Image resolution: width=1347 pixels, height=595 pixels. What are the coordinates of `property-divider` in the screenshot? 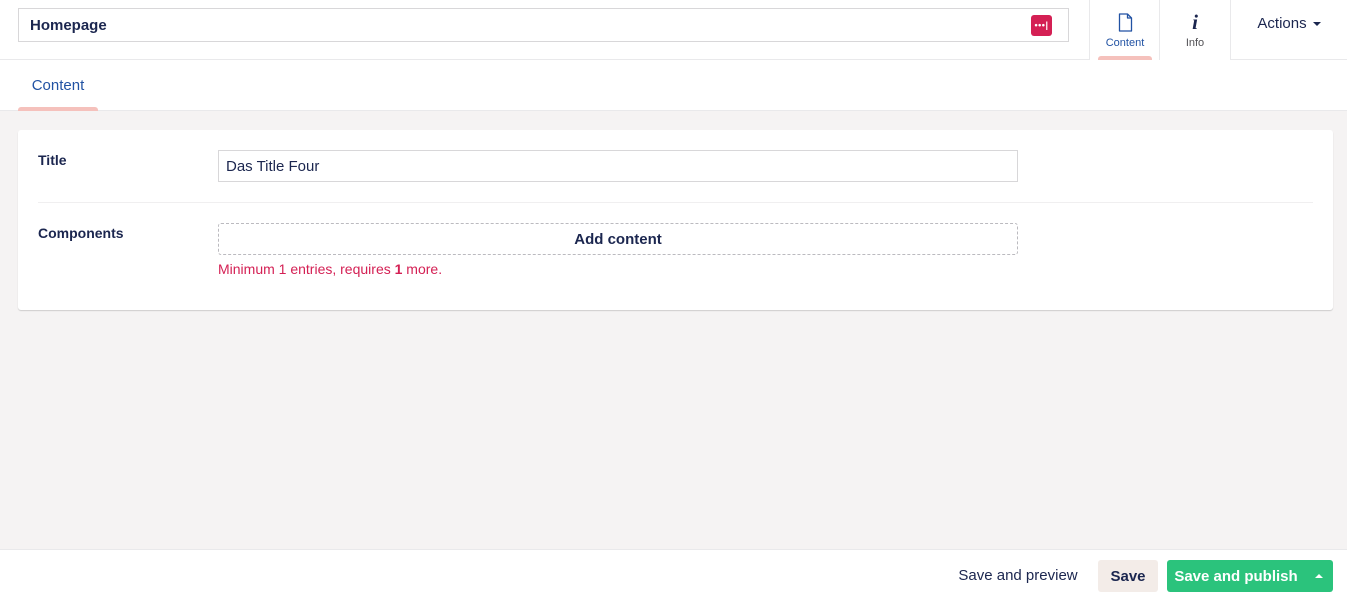 It's located at (675, 202).